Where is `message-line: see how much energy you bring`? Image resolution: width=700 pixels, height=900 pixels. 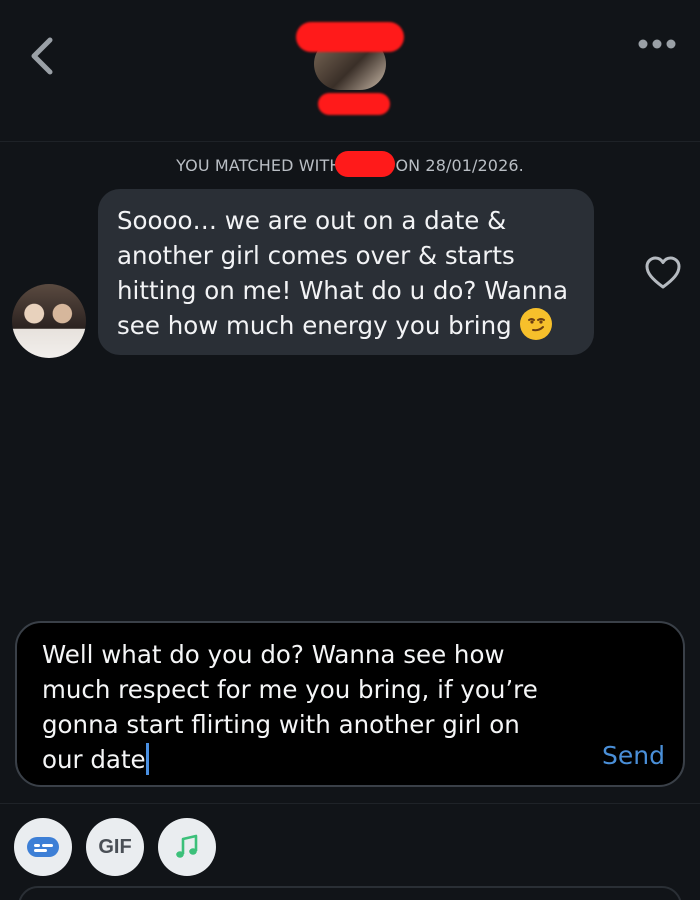
message-line: see how much energy you bring is located at coordinates (314, 325).